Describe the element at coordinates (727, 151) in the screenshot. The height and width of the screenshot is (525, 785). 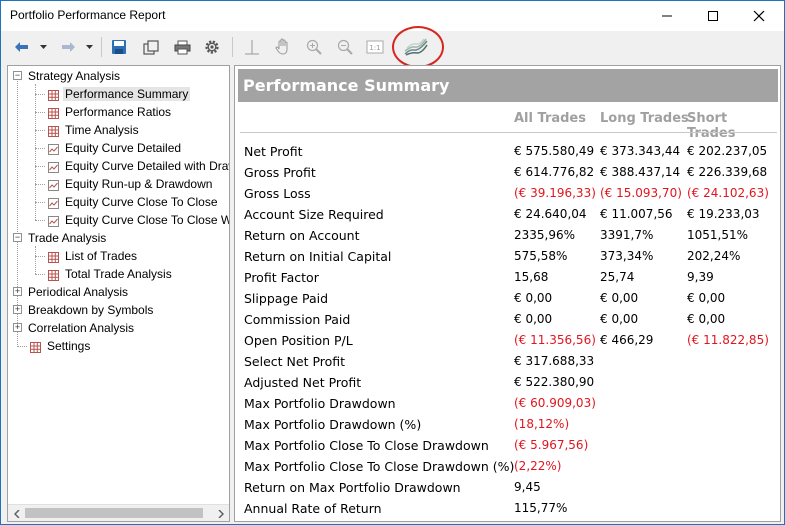
I see `metric-value-short: € 202.237,05` at that location.